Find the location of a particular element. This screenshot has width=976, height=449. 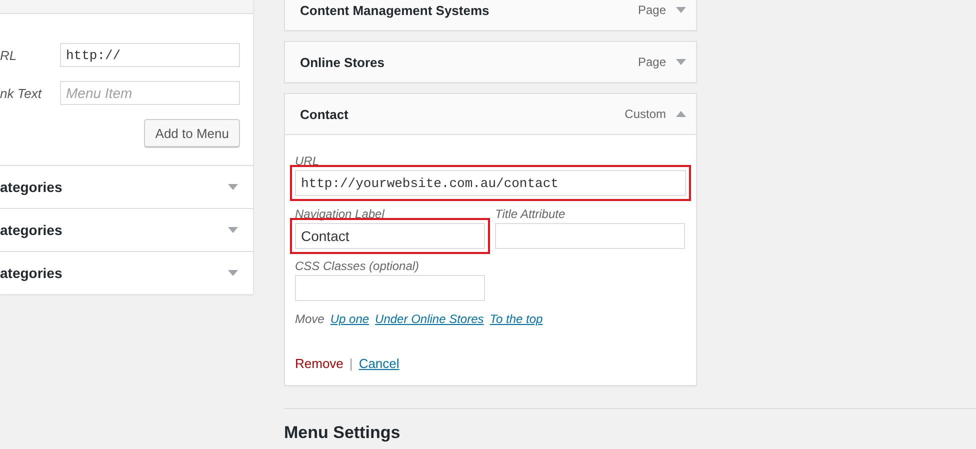

field-label: Title Attribute is located at coordinates (530, 214).